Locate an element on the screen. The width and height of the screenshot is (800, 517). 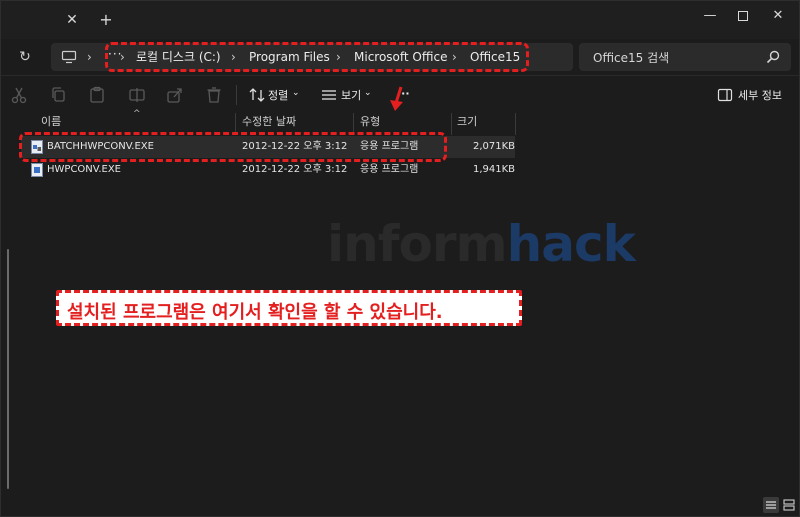
file-size: 2,071KB is located at coordinates (494, 146).